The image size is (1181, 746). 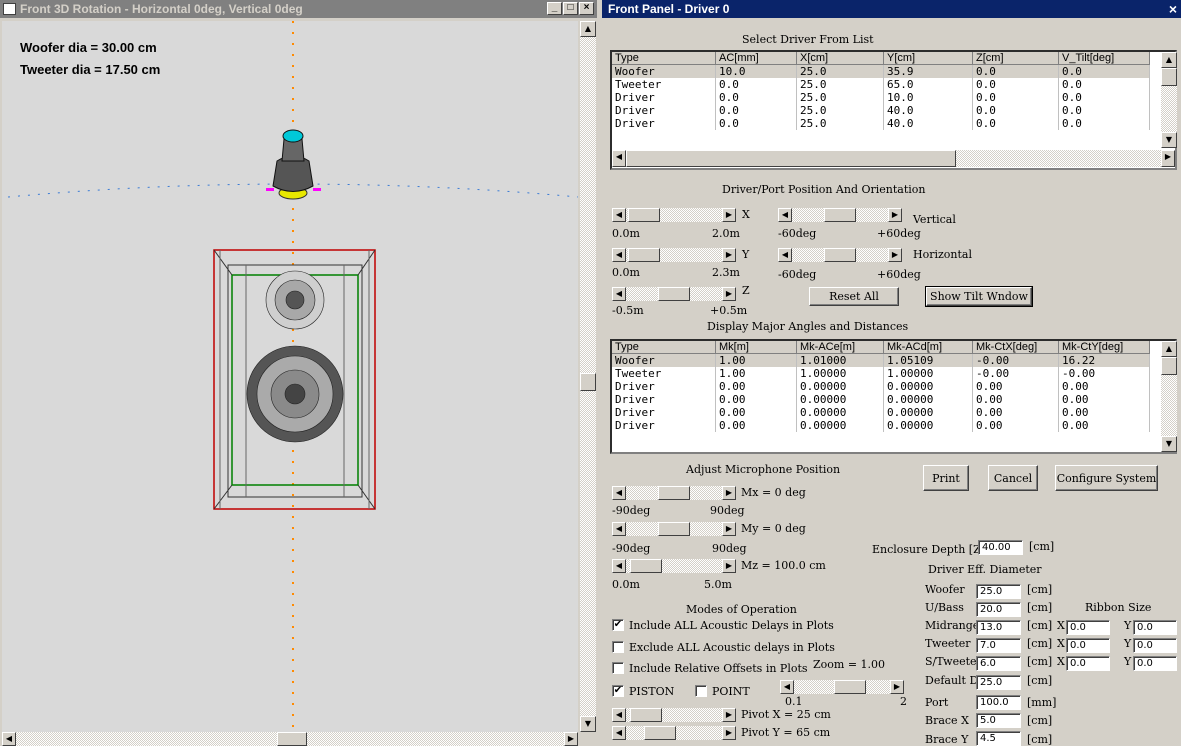 I want to click on horizontal-slider: ◀ ▶, so click(x=840, y=255).